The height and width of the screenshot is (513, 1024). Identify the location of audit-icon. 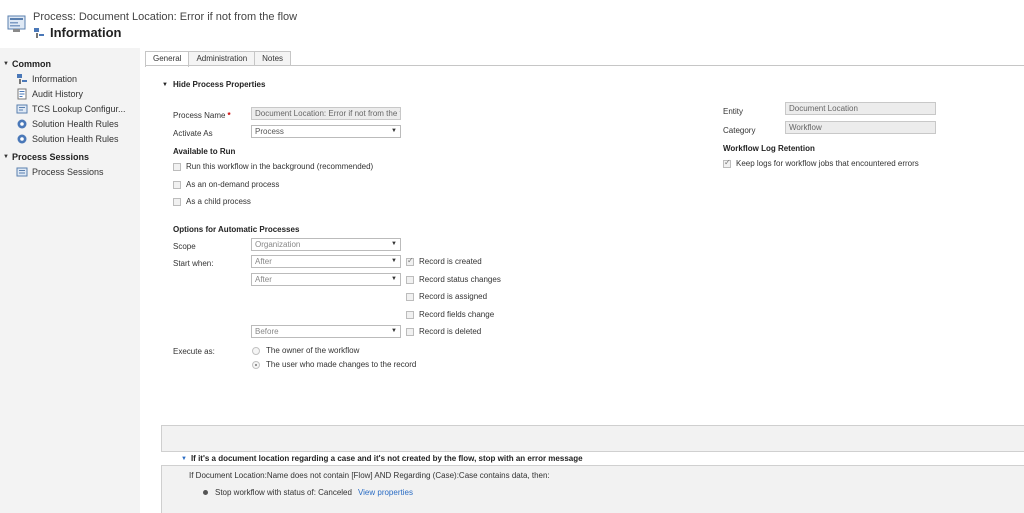
(22, 94).